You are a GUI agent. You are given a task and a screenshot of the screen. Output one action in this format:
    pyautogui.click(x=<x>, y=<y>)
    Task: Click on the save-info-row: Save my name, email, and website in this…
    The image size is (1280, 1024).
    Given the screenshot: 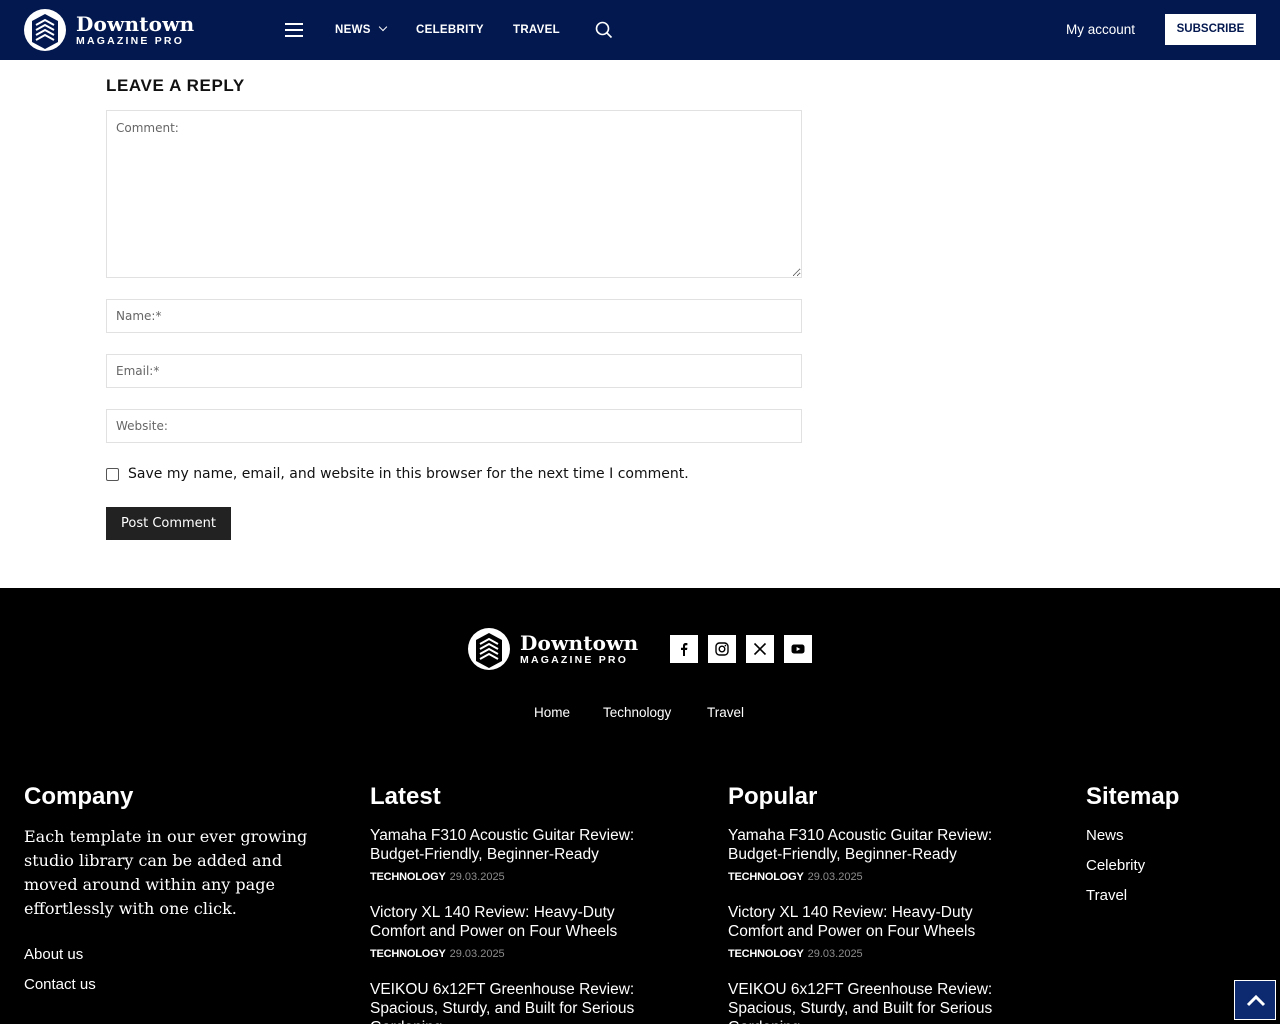 What is the action you would take?
    pyautogui.click(x=397, y=474)
    